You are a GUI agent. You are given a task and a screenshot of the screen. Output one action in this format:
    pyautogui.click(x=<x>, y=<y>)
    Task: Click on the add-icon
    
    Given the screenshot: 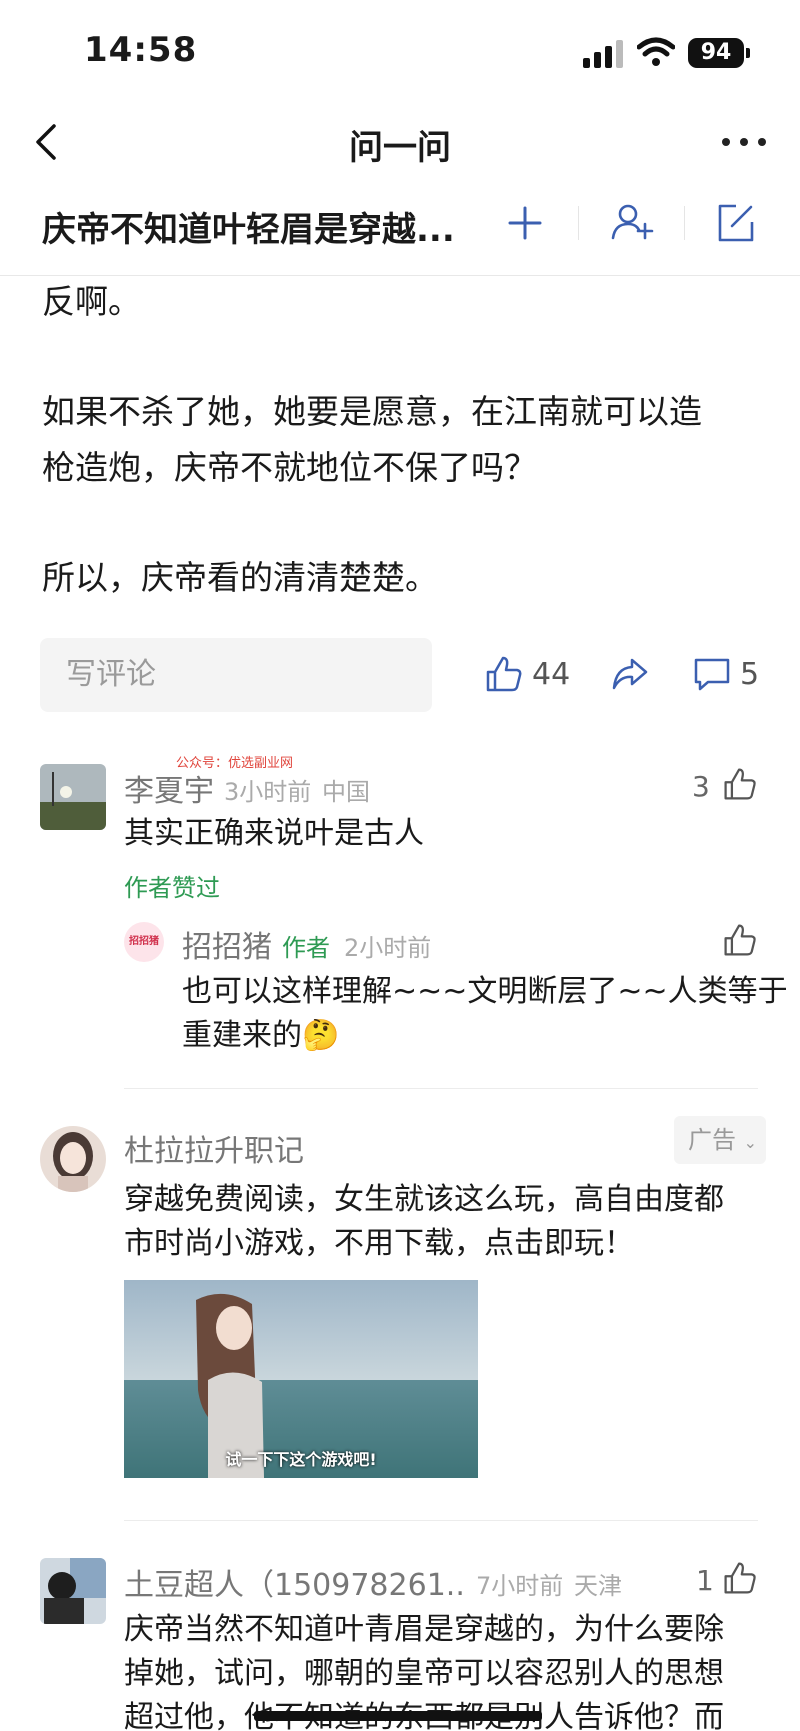 What is the action you would take?
    pyautogui.click(x=525, y=223)
    